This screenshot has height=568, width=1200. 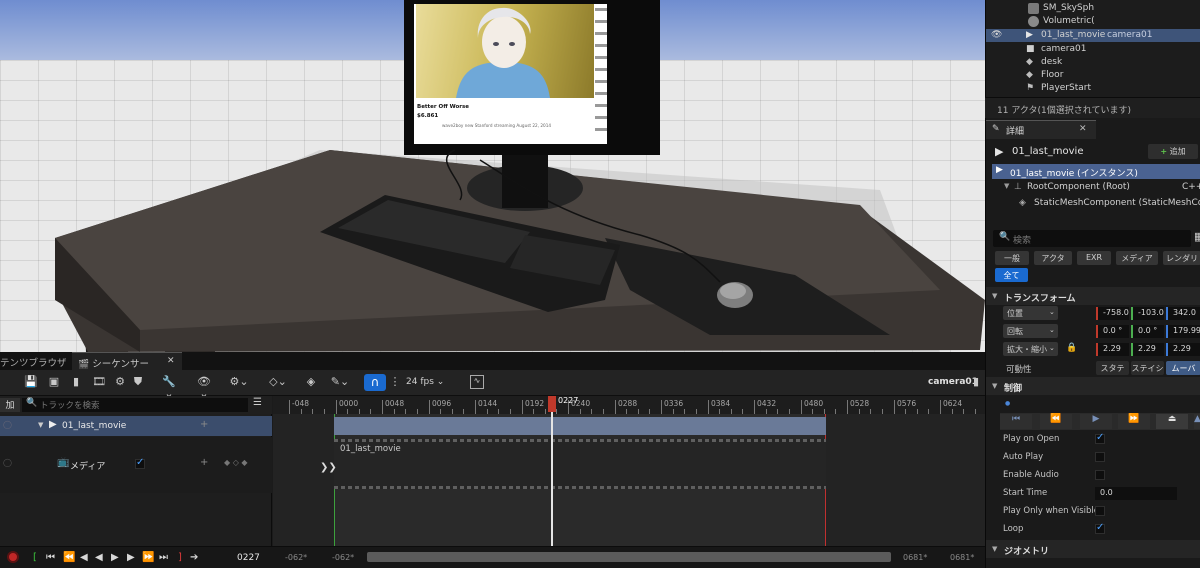 What do you see at coordinates (1096, 421) in the screenshot?
I see `play-button: ▶` at bounding box center [1096, 421].